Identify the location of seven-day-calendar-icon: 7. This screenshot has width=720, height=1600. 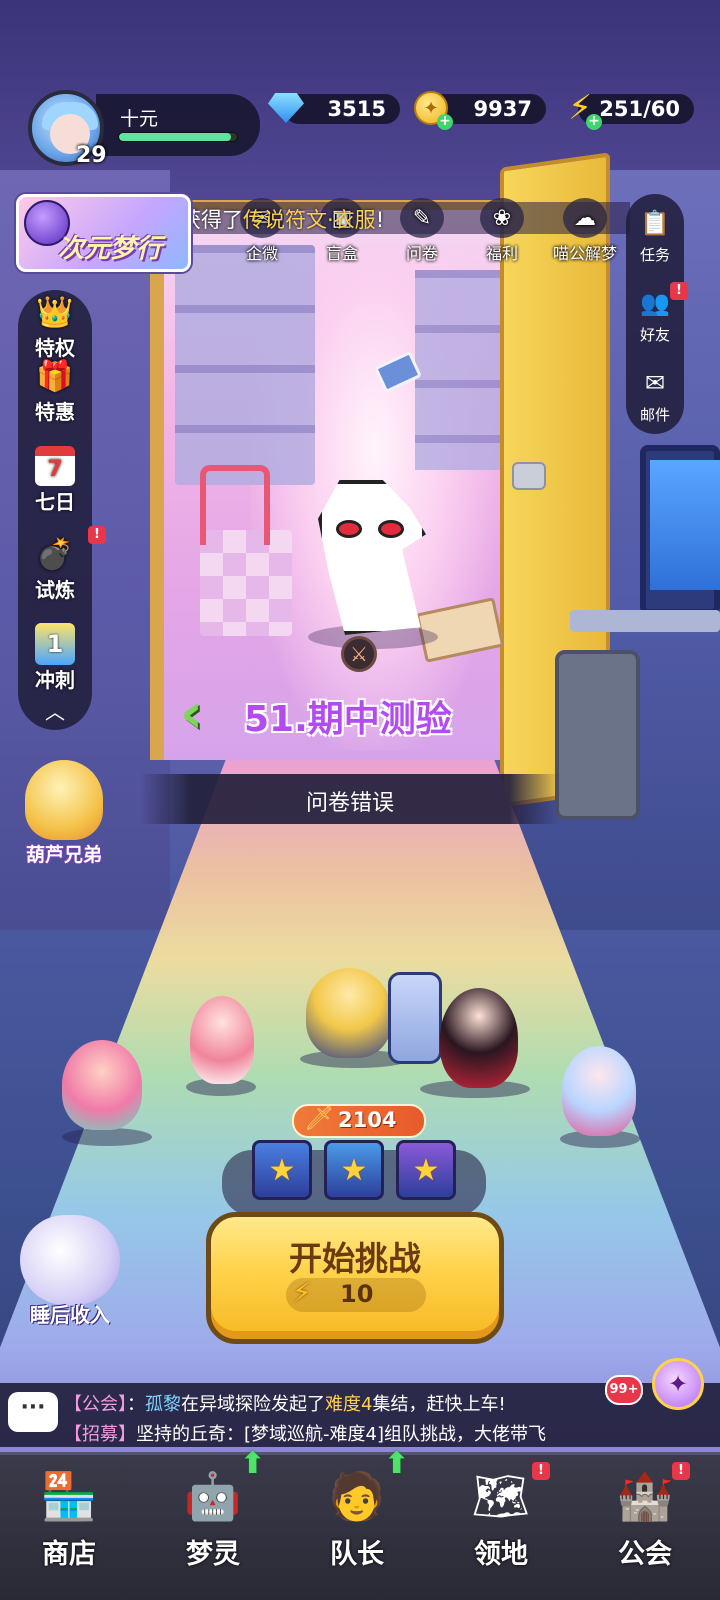
(55, 466).